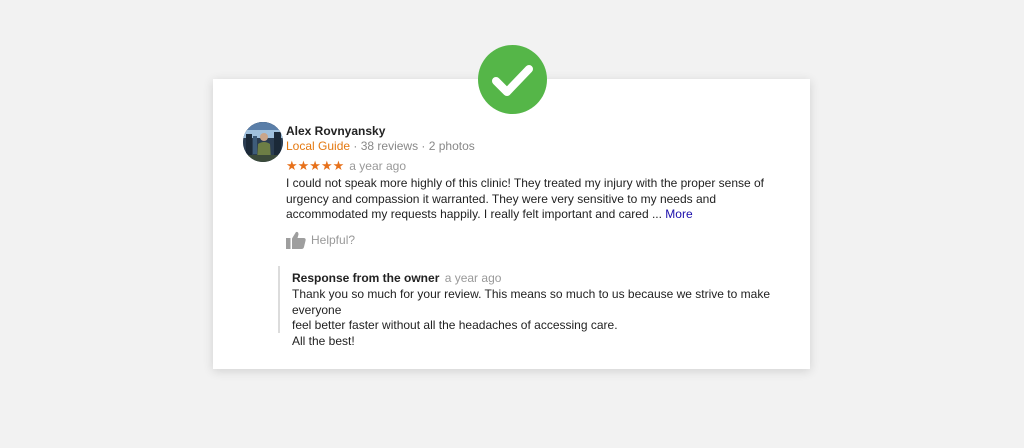 The width and height of the screenshot is (1024, 448). I want to click on owner-response-header: Response from the owner a year ago, so click(396, 278).